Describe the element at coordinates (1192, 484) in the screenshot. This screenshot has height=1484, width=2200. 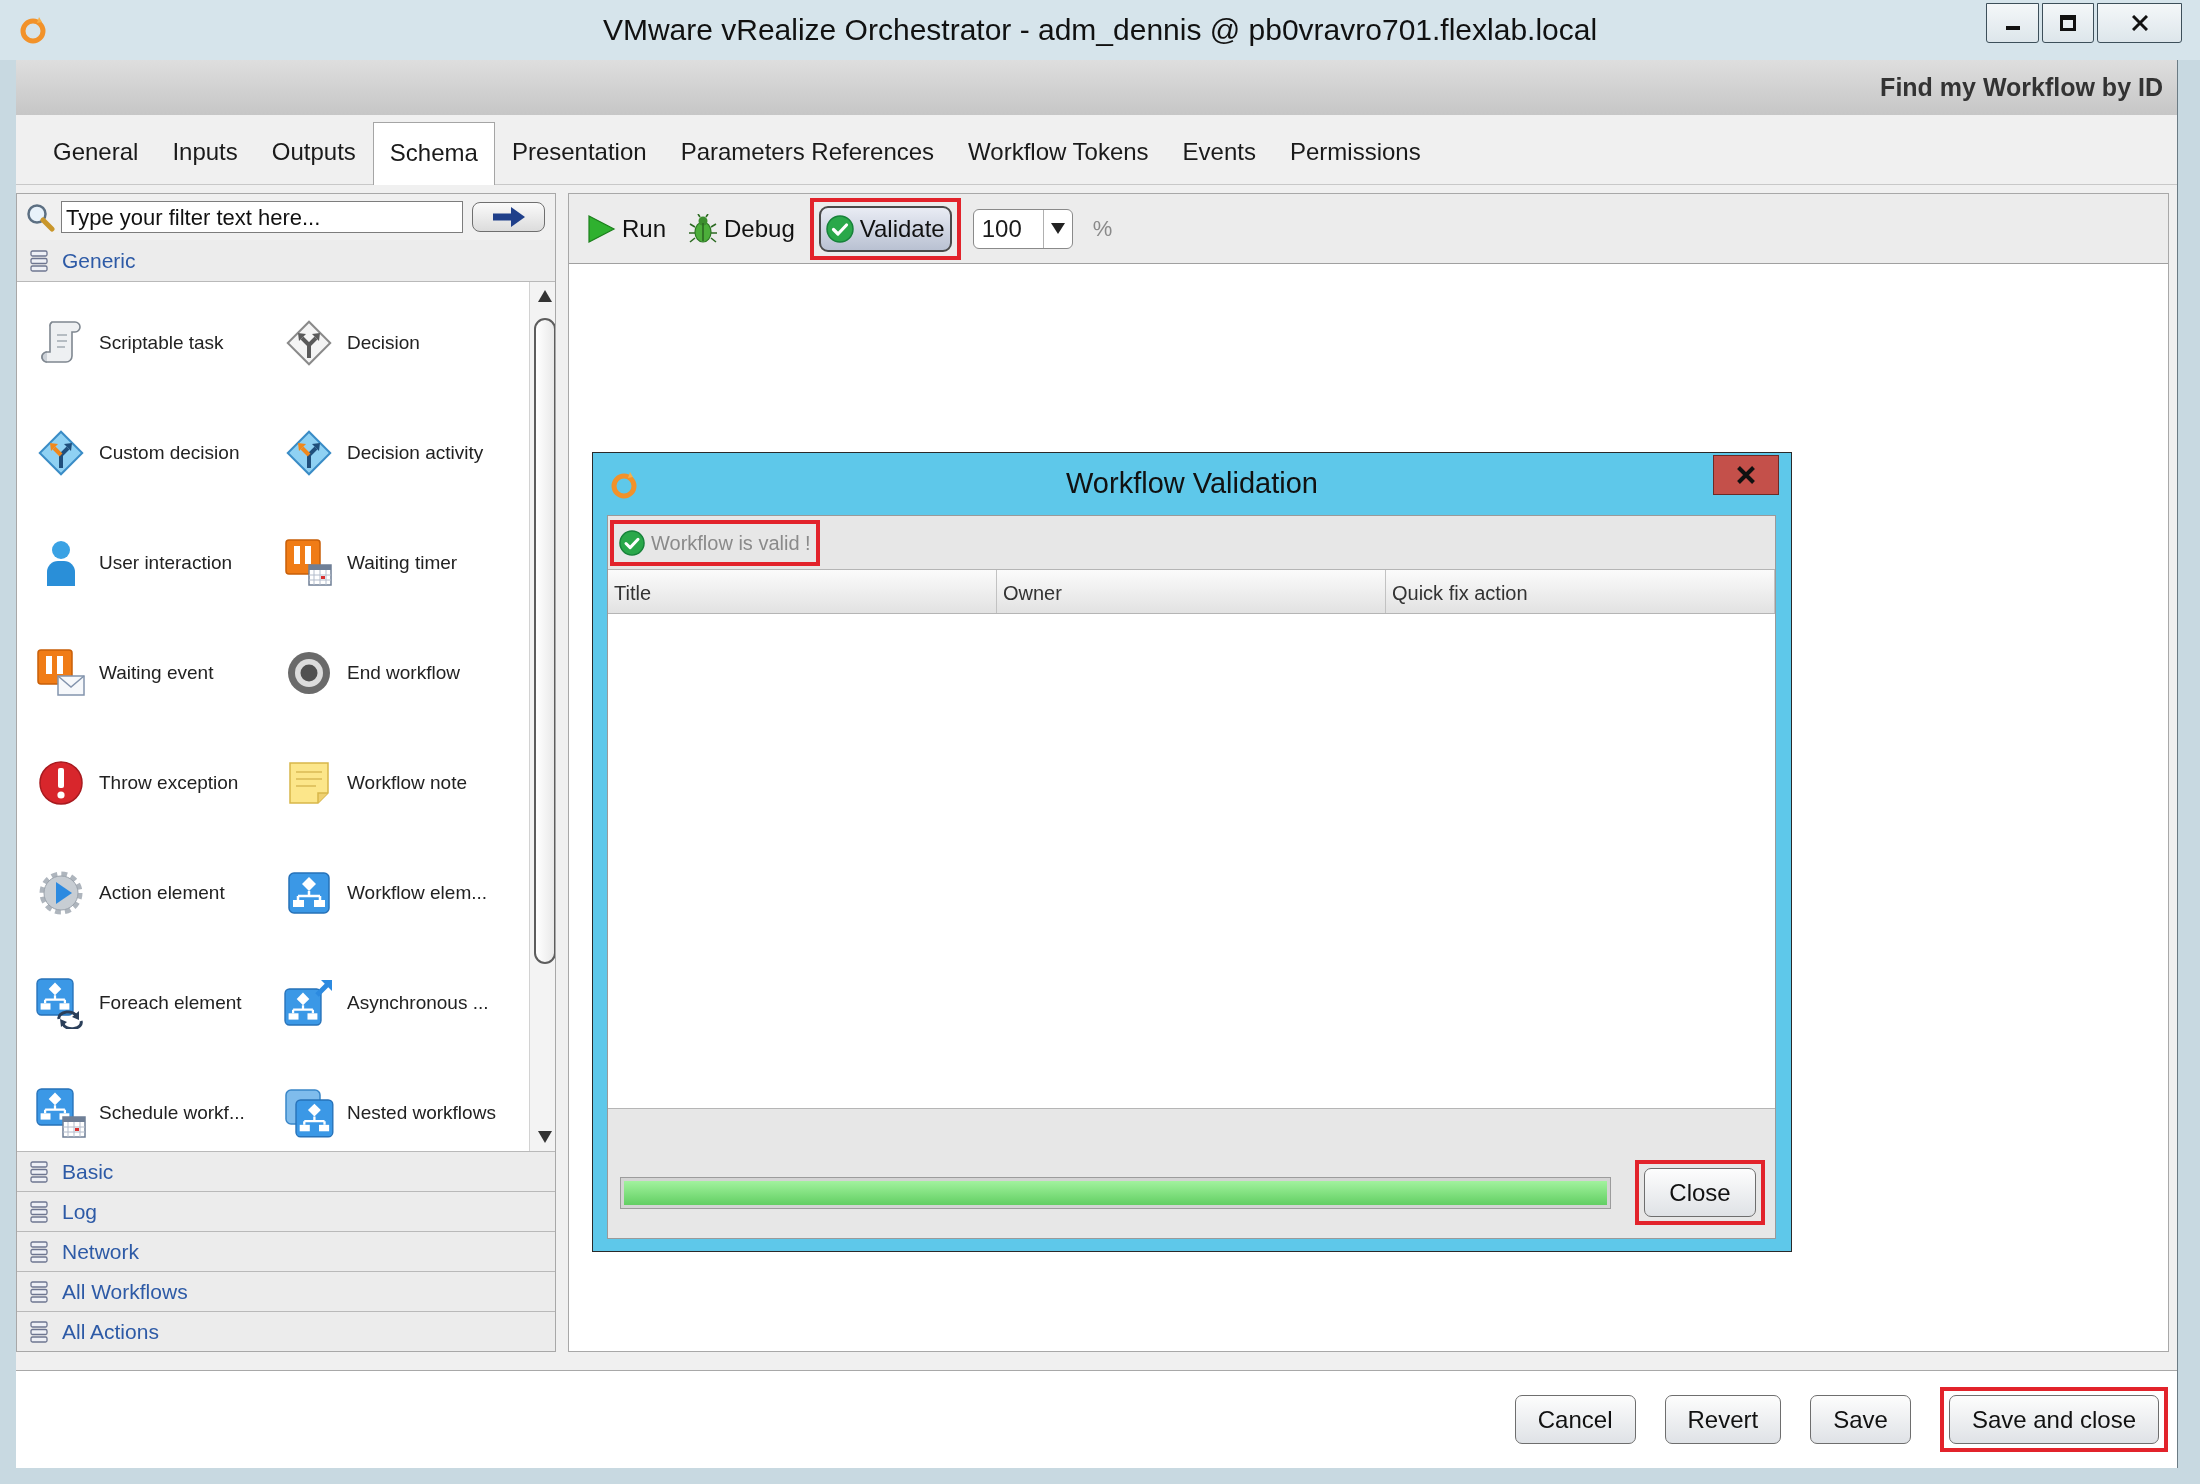
I see `dialog-title: Workflow Validation` at that location.